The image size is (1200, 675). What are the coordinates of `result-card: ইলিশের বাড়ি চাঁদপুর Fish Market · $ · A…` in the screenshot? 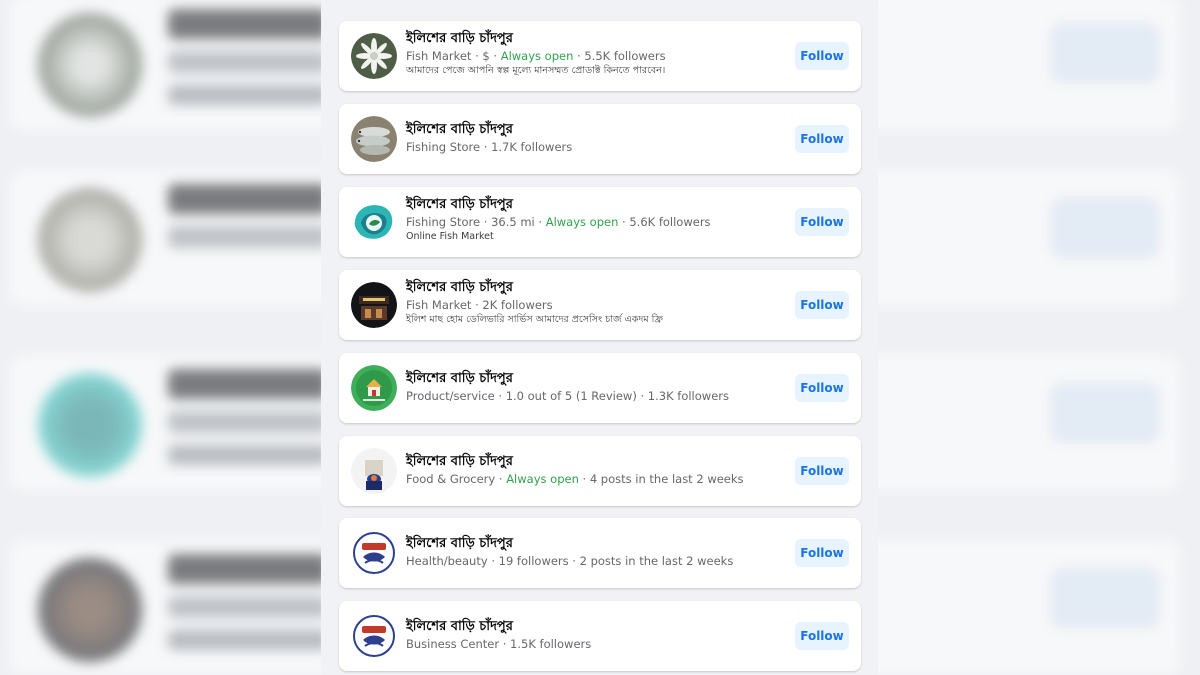 It's located at (600, 56).